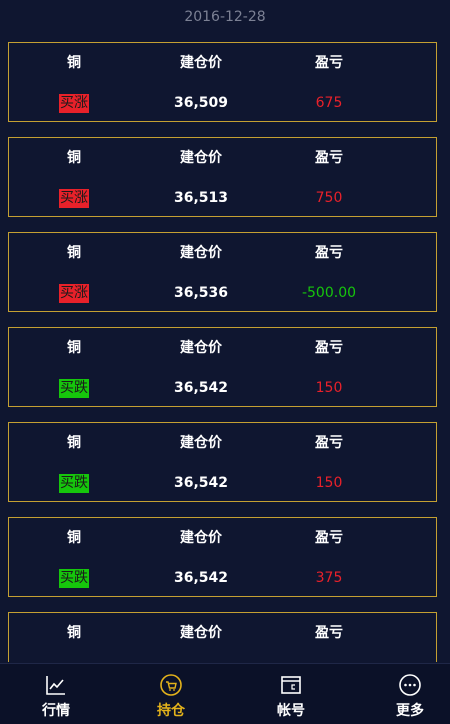 The image size is (450, 724). I want to click on tab-account: 帐号, so click(291, 694).